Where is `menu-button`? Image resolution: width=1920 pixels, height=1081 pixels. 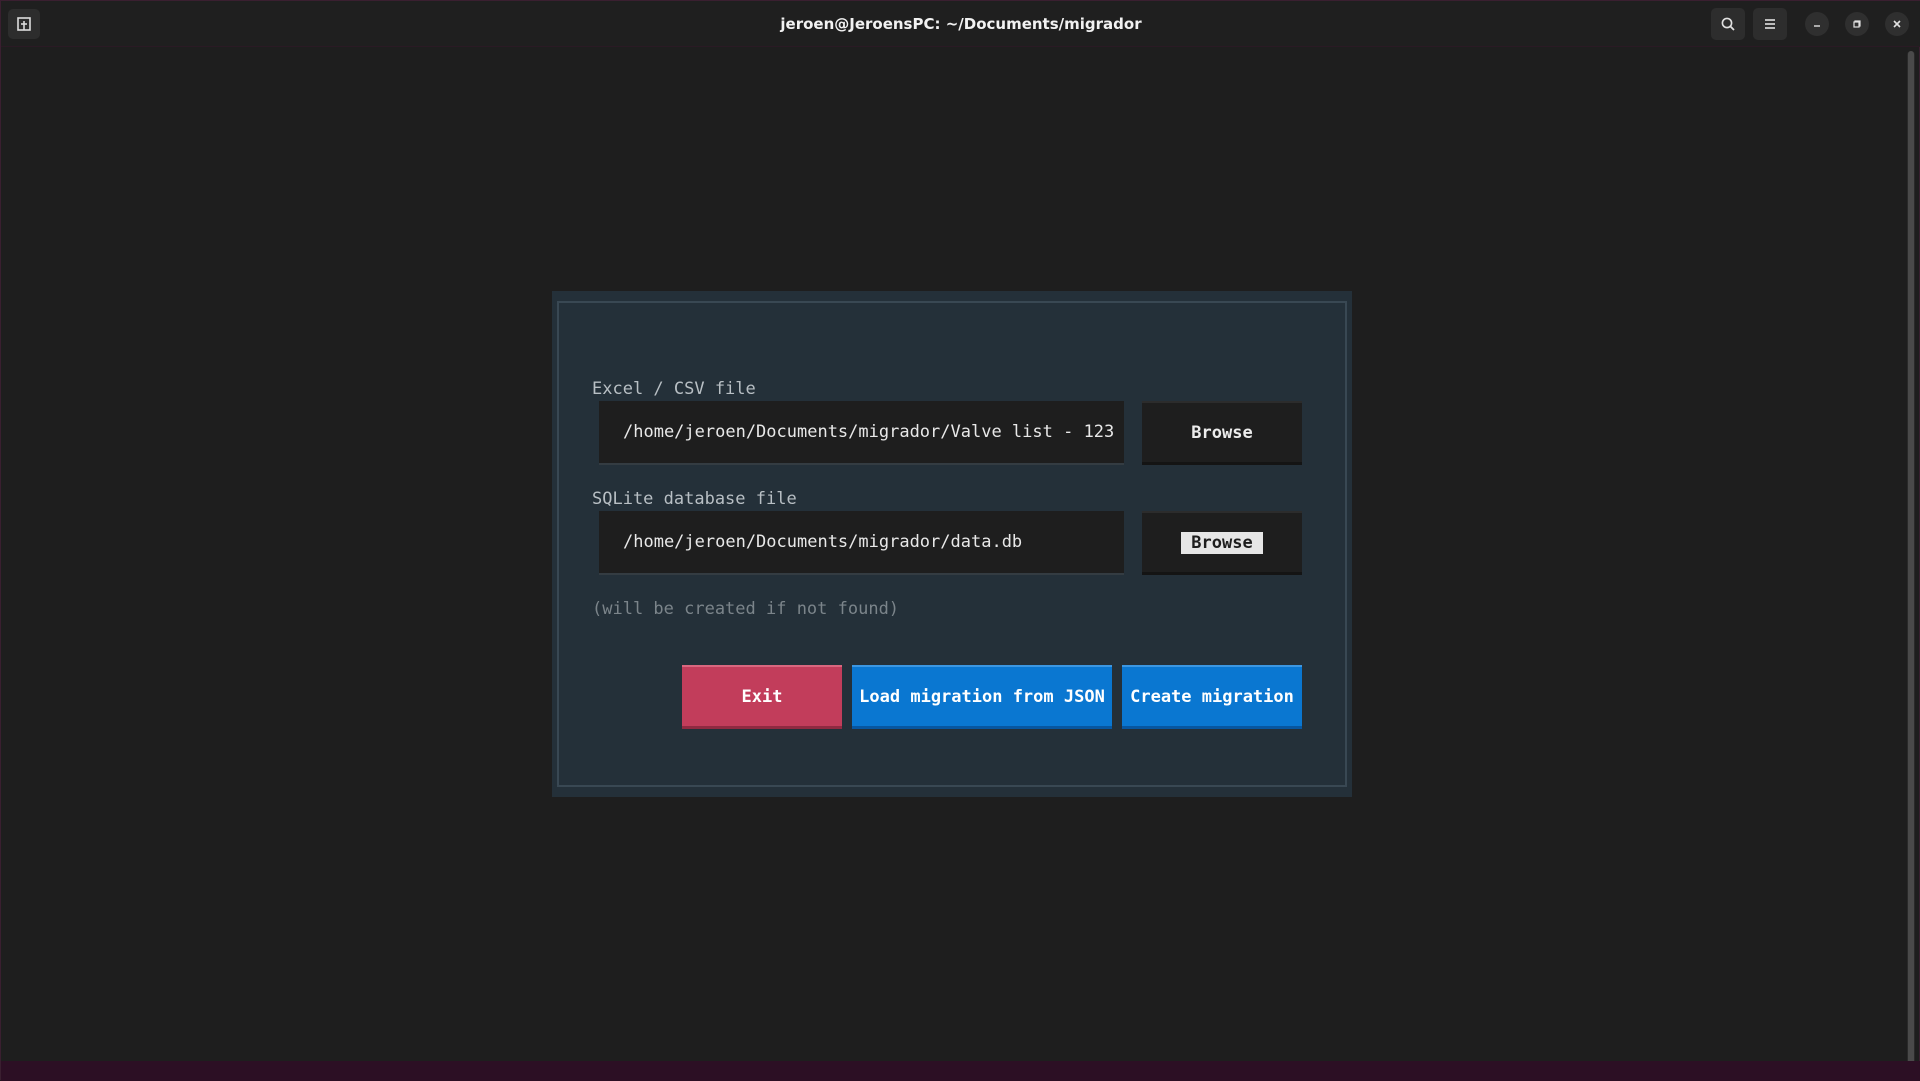
menu-button is located at coordinates (1770, 24).